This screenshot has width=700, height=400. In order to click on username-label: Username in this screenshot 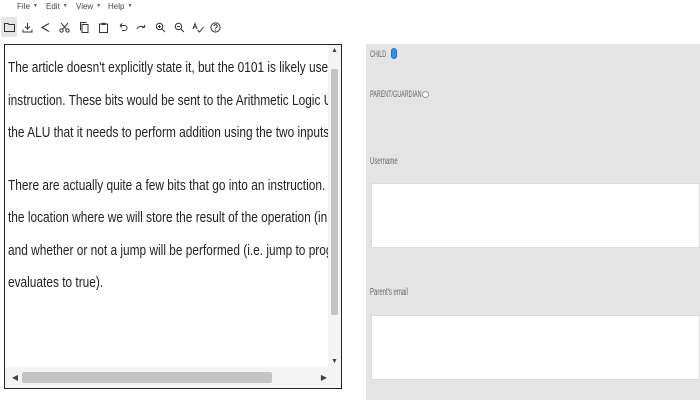, I will do `click(384, 161)`.